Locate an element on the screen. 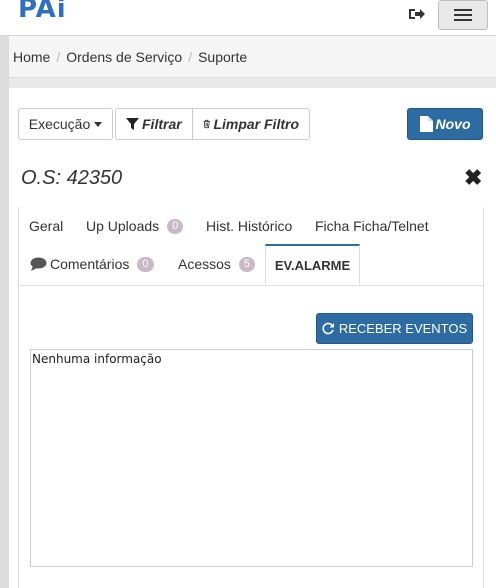 The image size is (496, 588). refresh-icon is located at coordinates (328, 328).